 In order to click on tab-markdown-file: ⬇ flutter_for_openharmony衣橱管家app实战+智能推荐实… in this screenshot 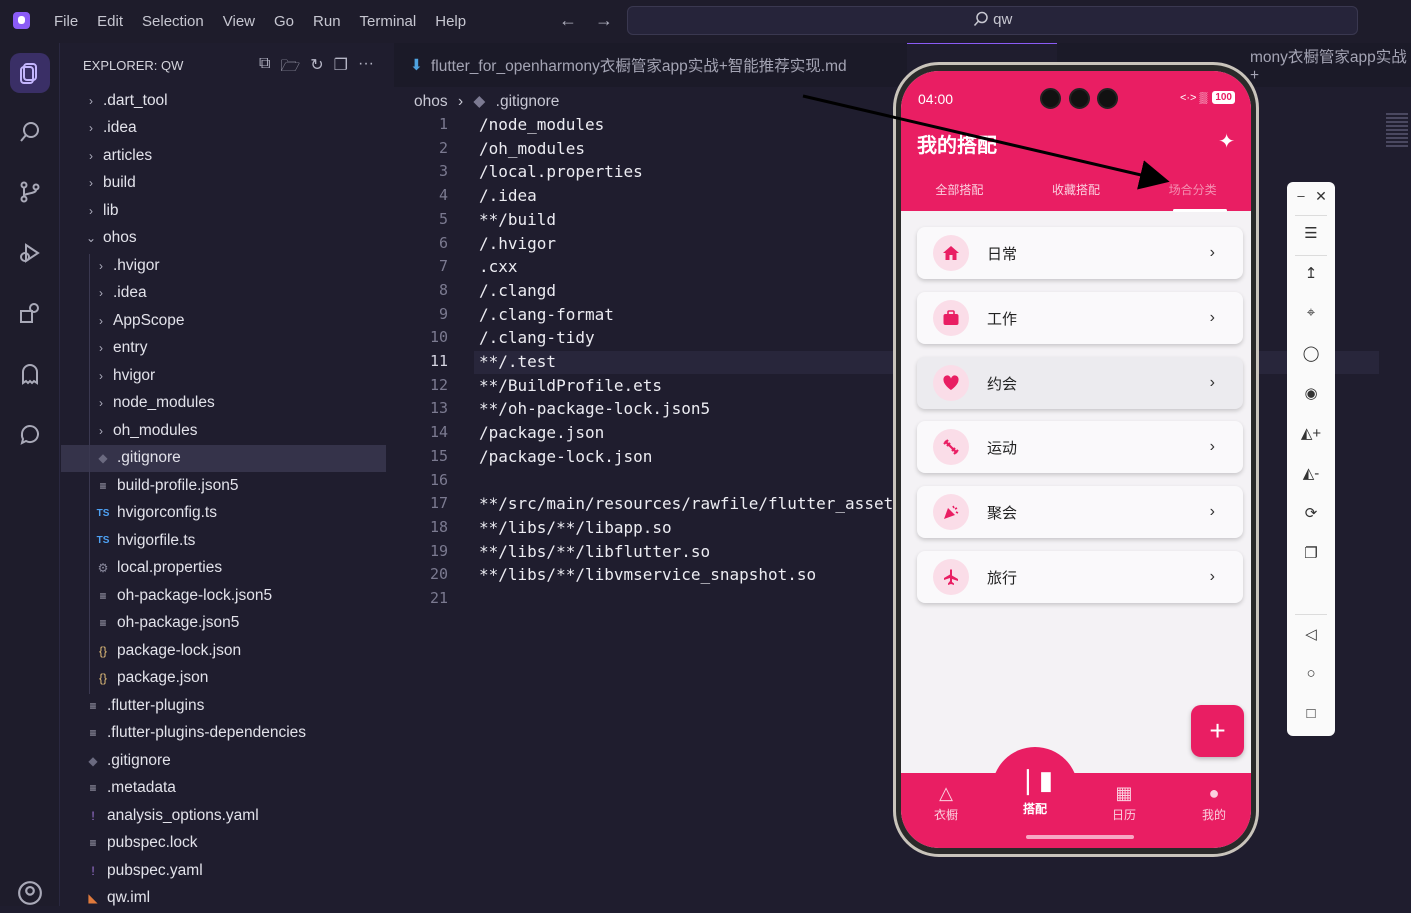, I will do `click(650, 65)`.